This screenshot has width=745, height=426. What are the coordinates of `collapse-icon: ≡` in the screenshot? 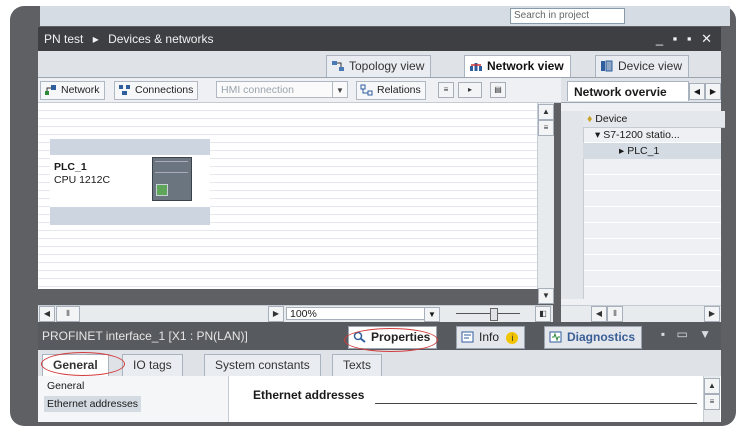 It's located at (546, 128).